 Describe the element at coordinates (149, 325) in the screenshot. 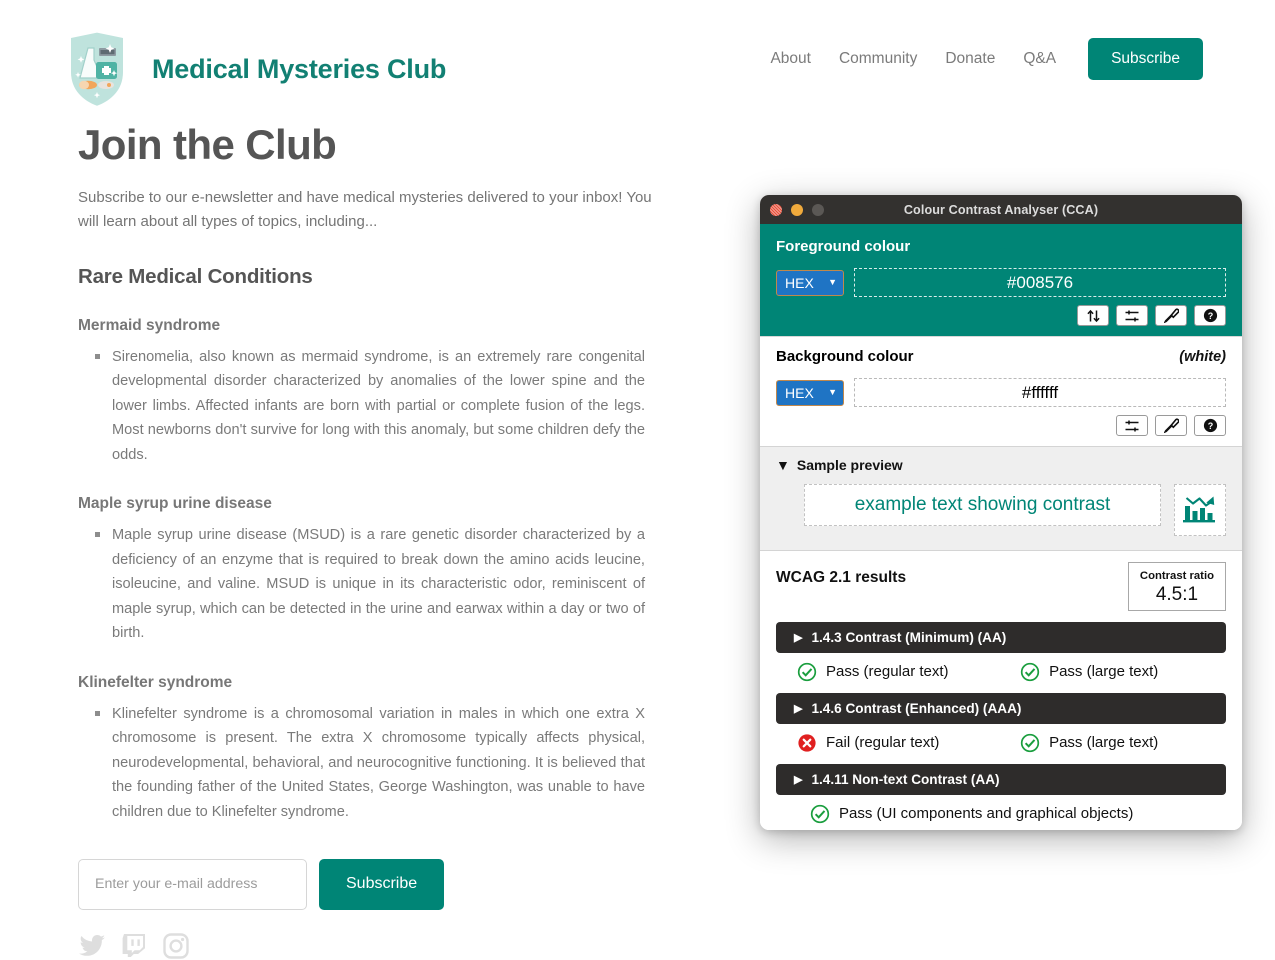

I see `condition-heading-mermaid-syndrome: Mermaid syndrome` at that location.